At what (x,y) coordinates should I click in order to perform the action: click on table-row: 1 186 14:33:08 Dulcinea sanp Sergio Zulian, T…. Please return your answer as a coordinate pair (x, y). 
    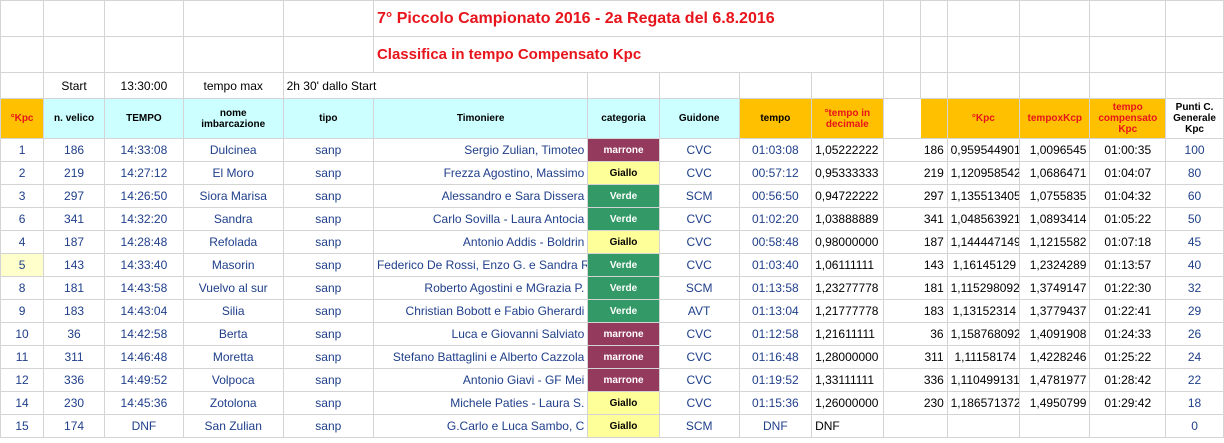
    Looking at the image, I should click on (612, 150).